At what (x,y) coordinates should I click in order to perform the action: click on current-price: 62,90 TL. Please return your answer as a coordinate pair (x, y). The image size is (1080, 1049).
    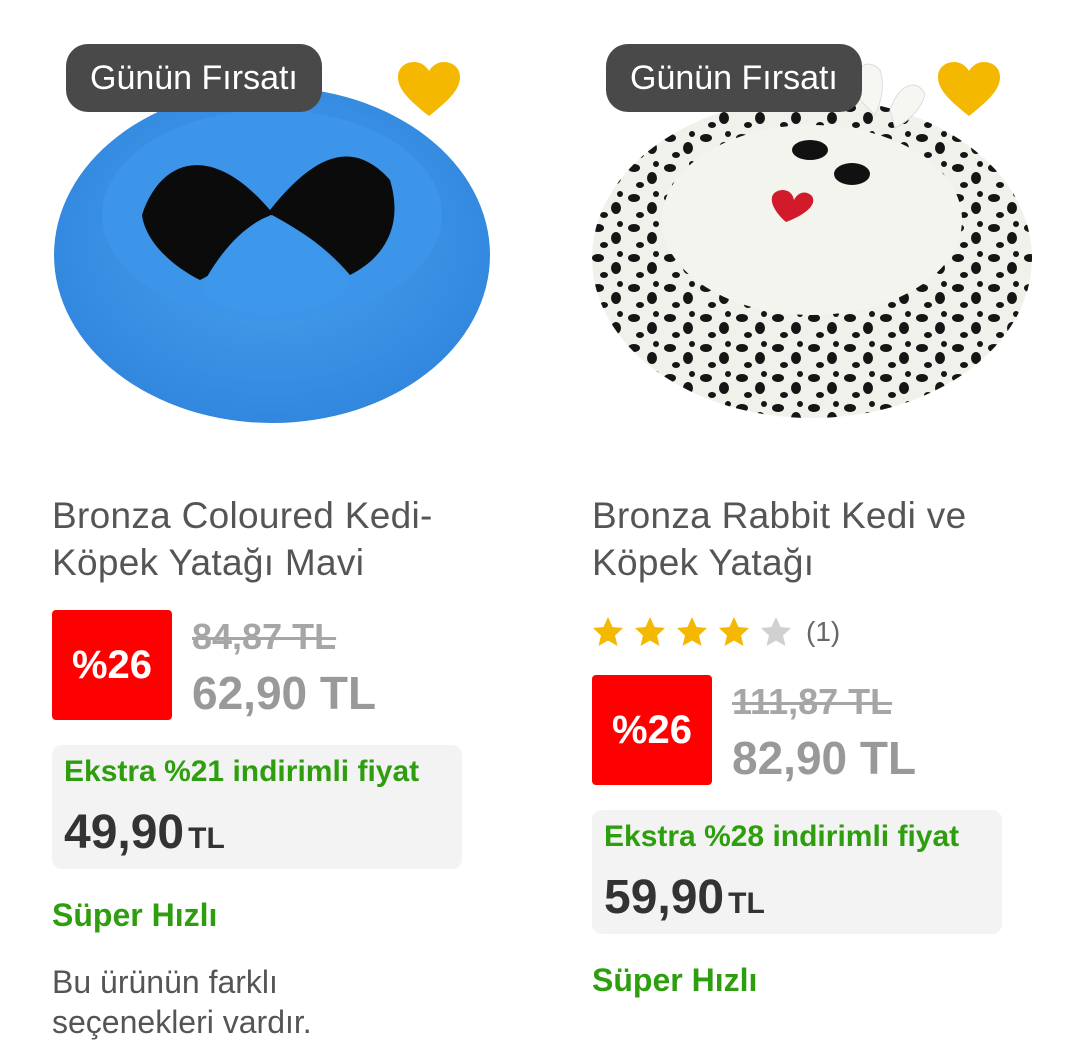
    Looking at the image, I should click on (284, 693).